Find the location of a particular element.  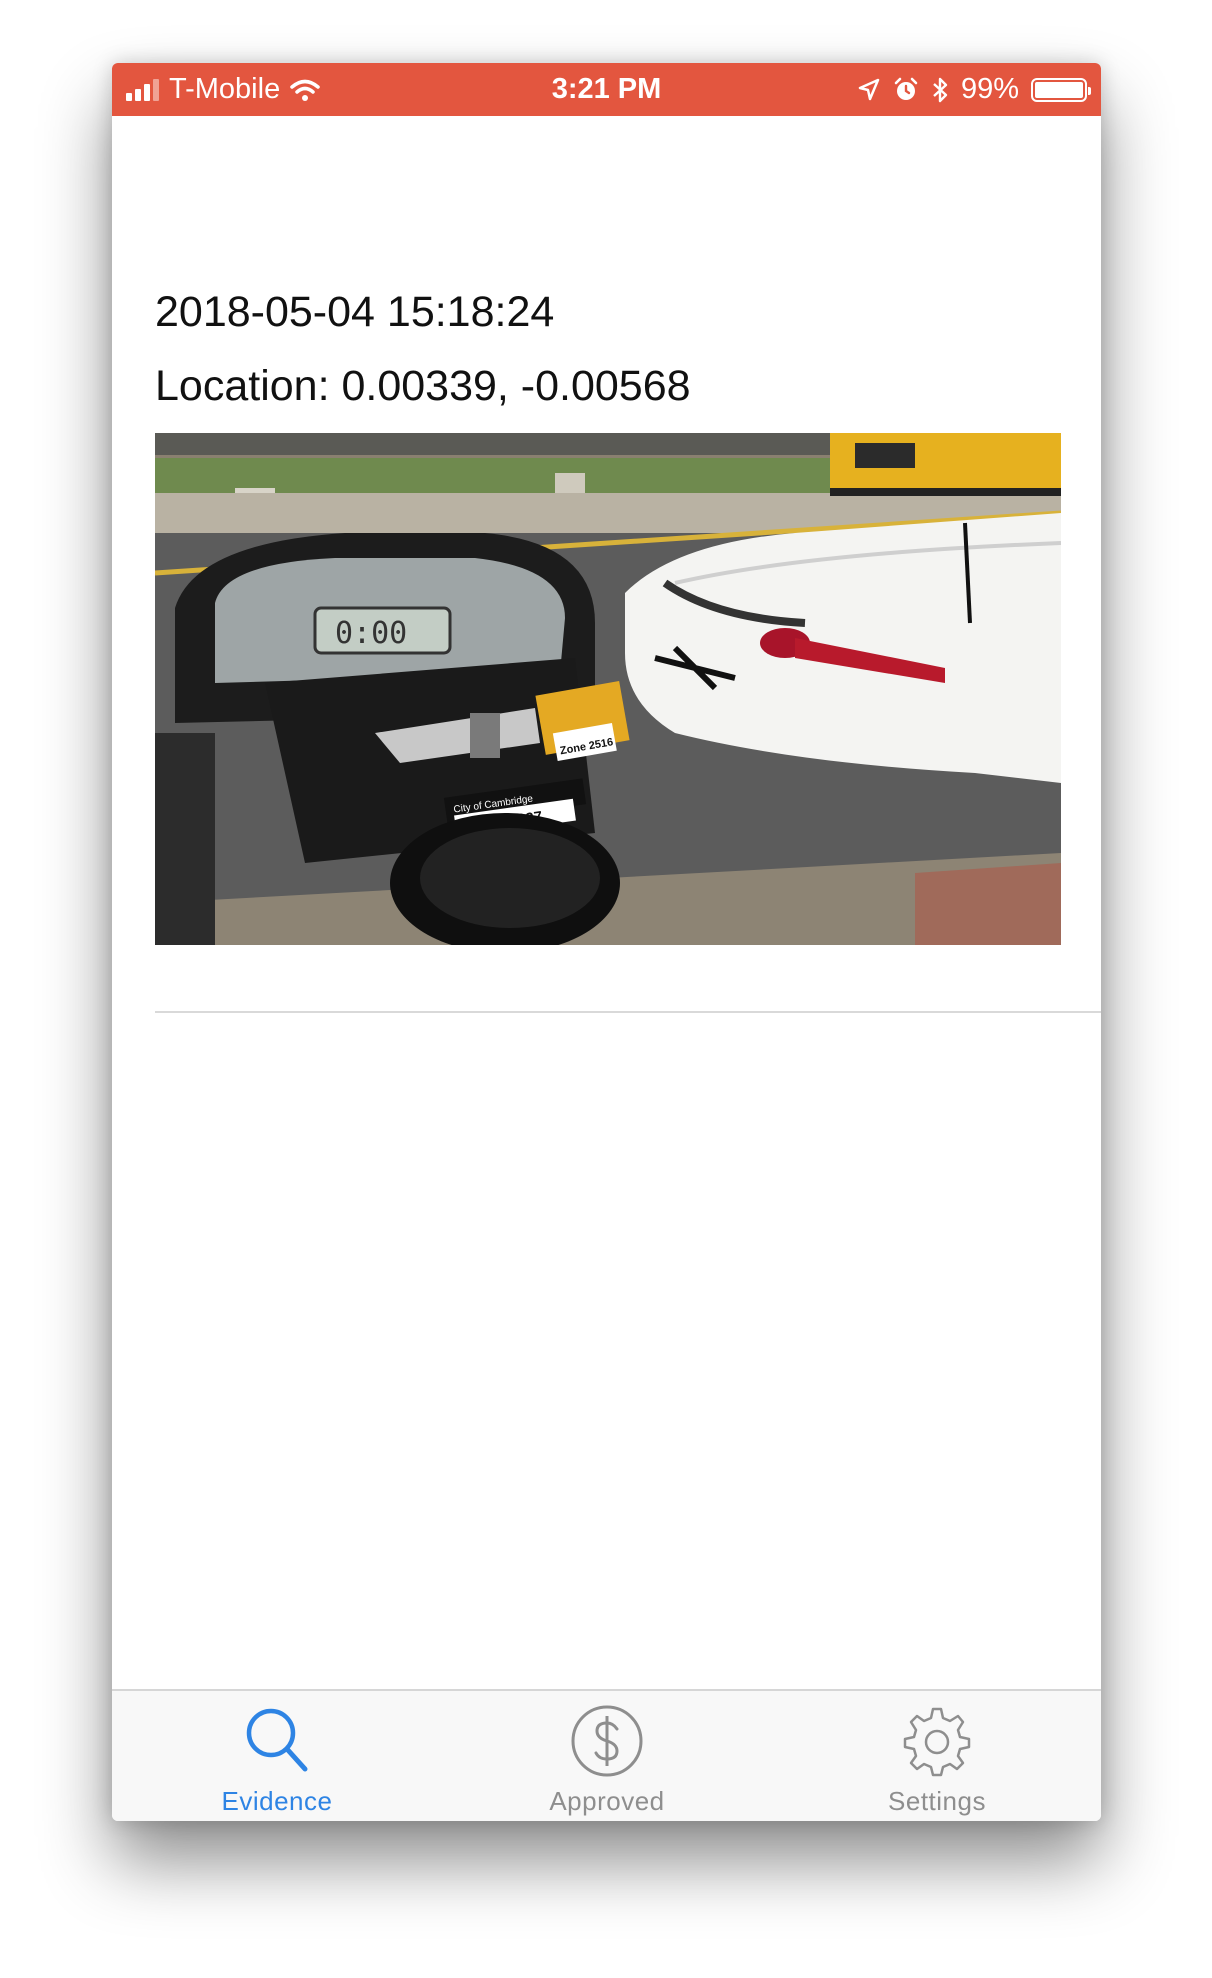

status-right: 99% is located at coordinates (974, 89).